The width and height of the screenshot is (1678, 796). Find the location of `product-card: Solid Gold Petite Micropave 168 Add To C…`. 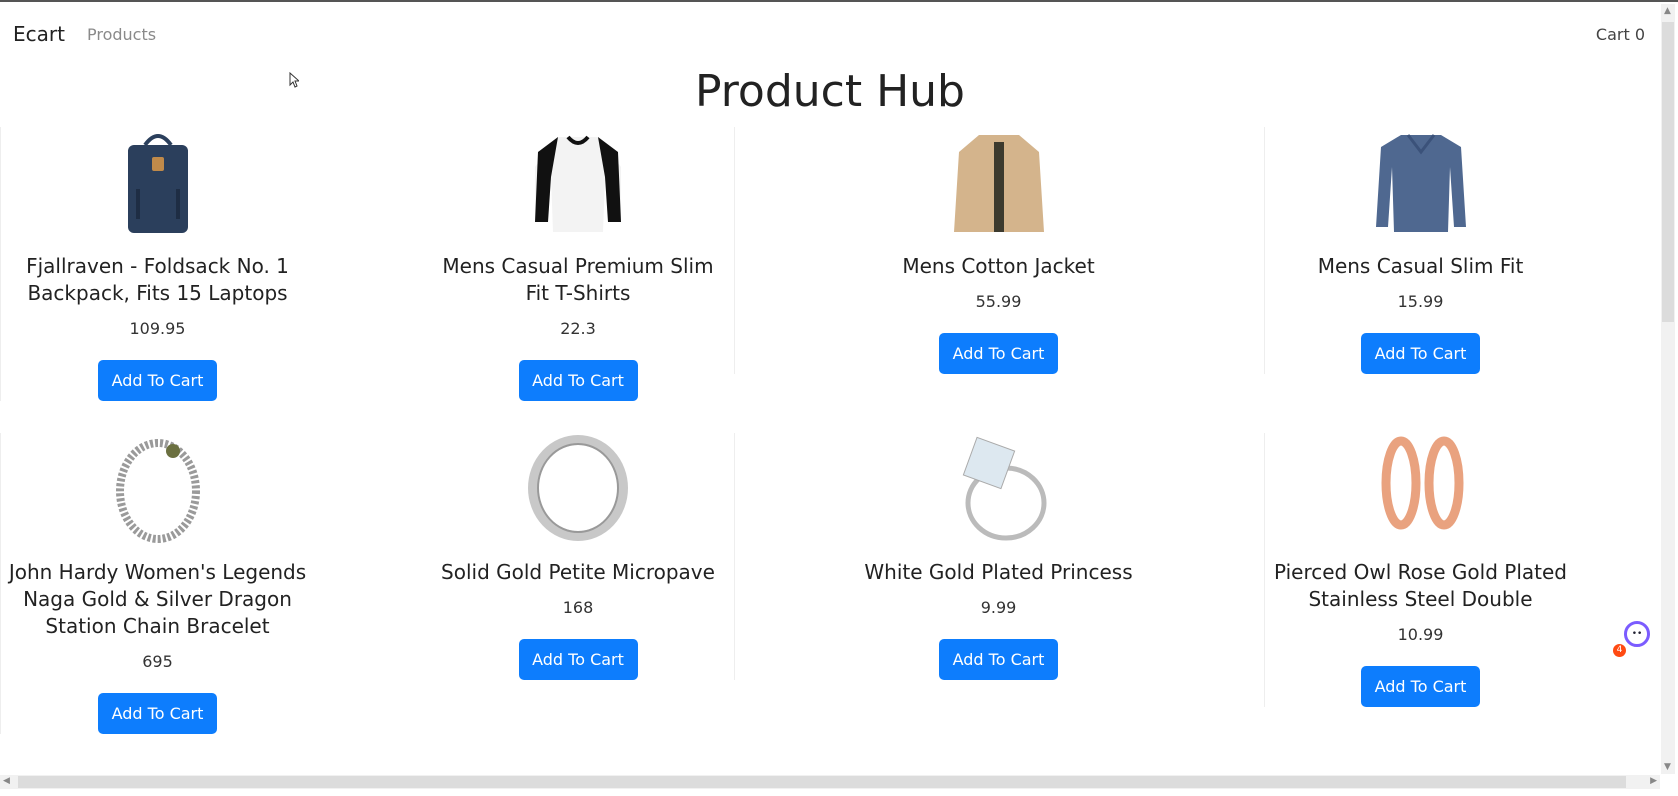

product-card: Solid Gold Petite Micropave 168 Add To C… is located at coordinates (578, 556).